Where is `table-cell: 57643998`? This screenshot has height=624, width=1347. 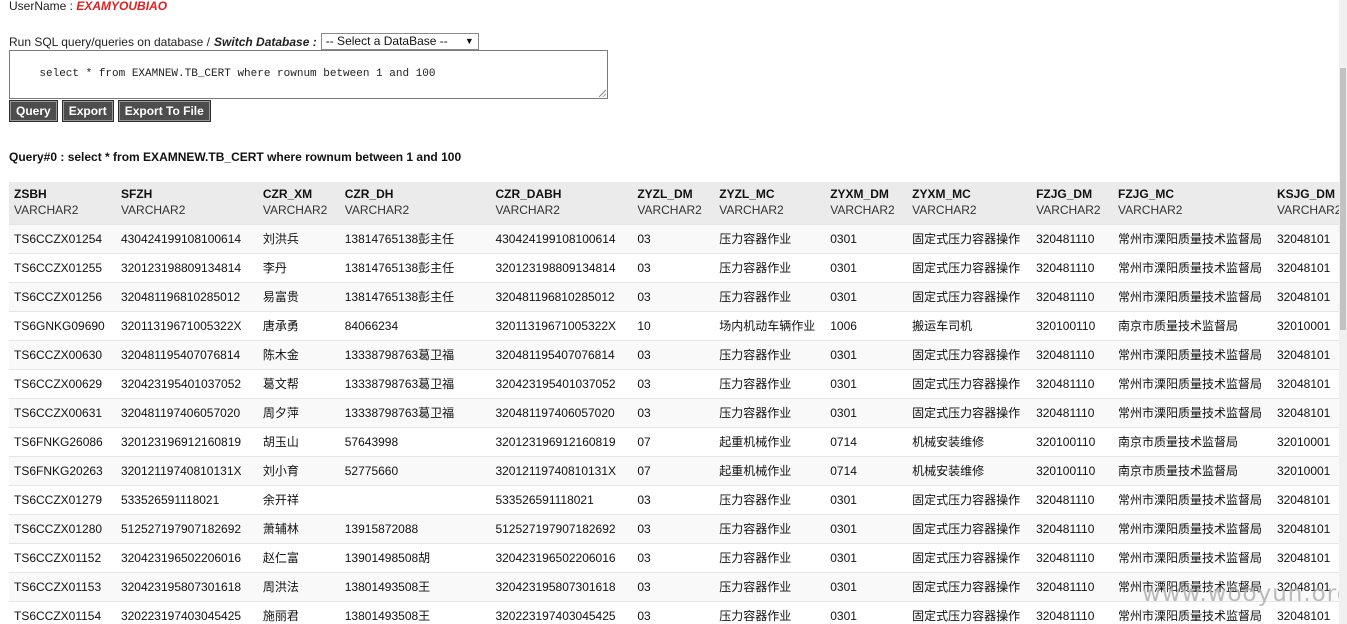
table-cell: 57643998 is located at coordinates (415, 442).